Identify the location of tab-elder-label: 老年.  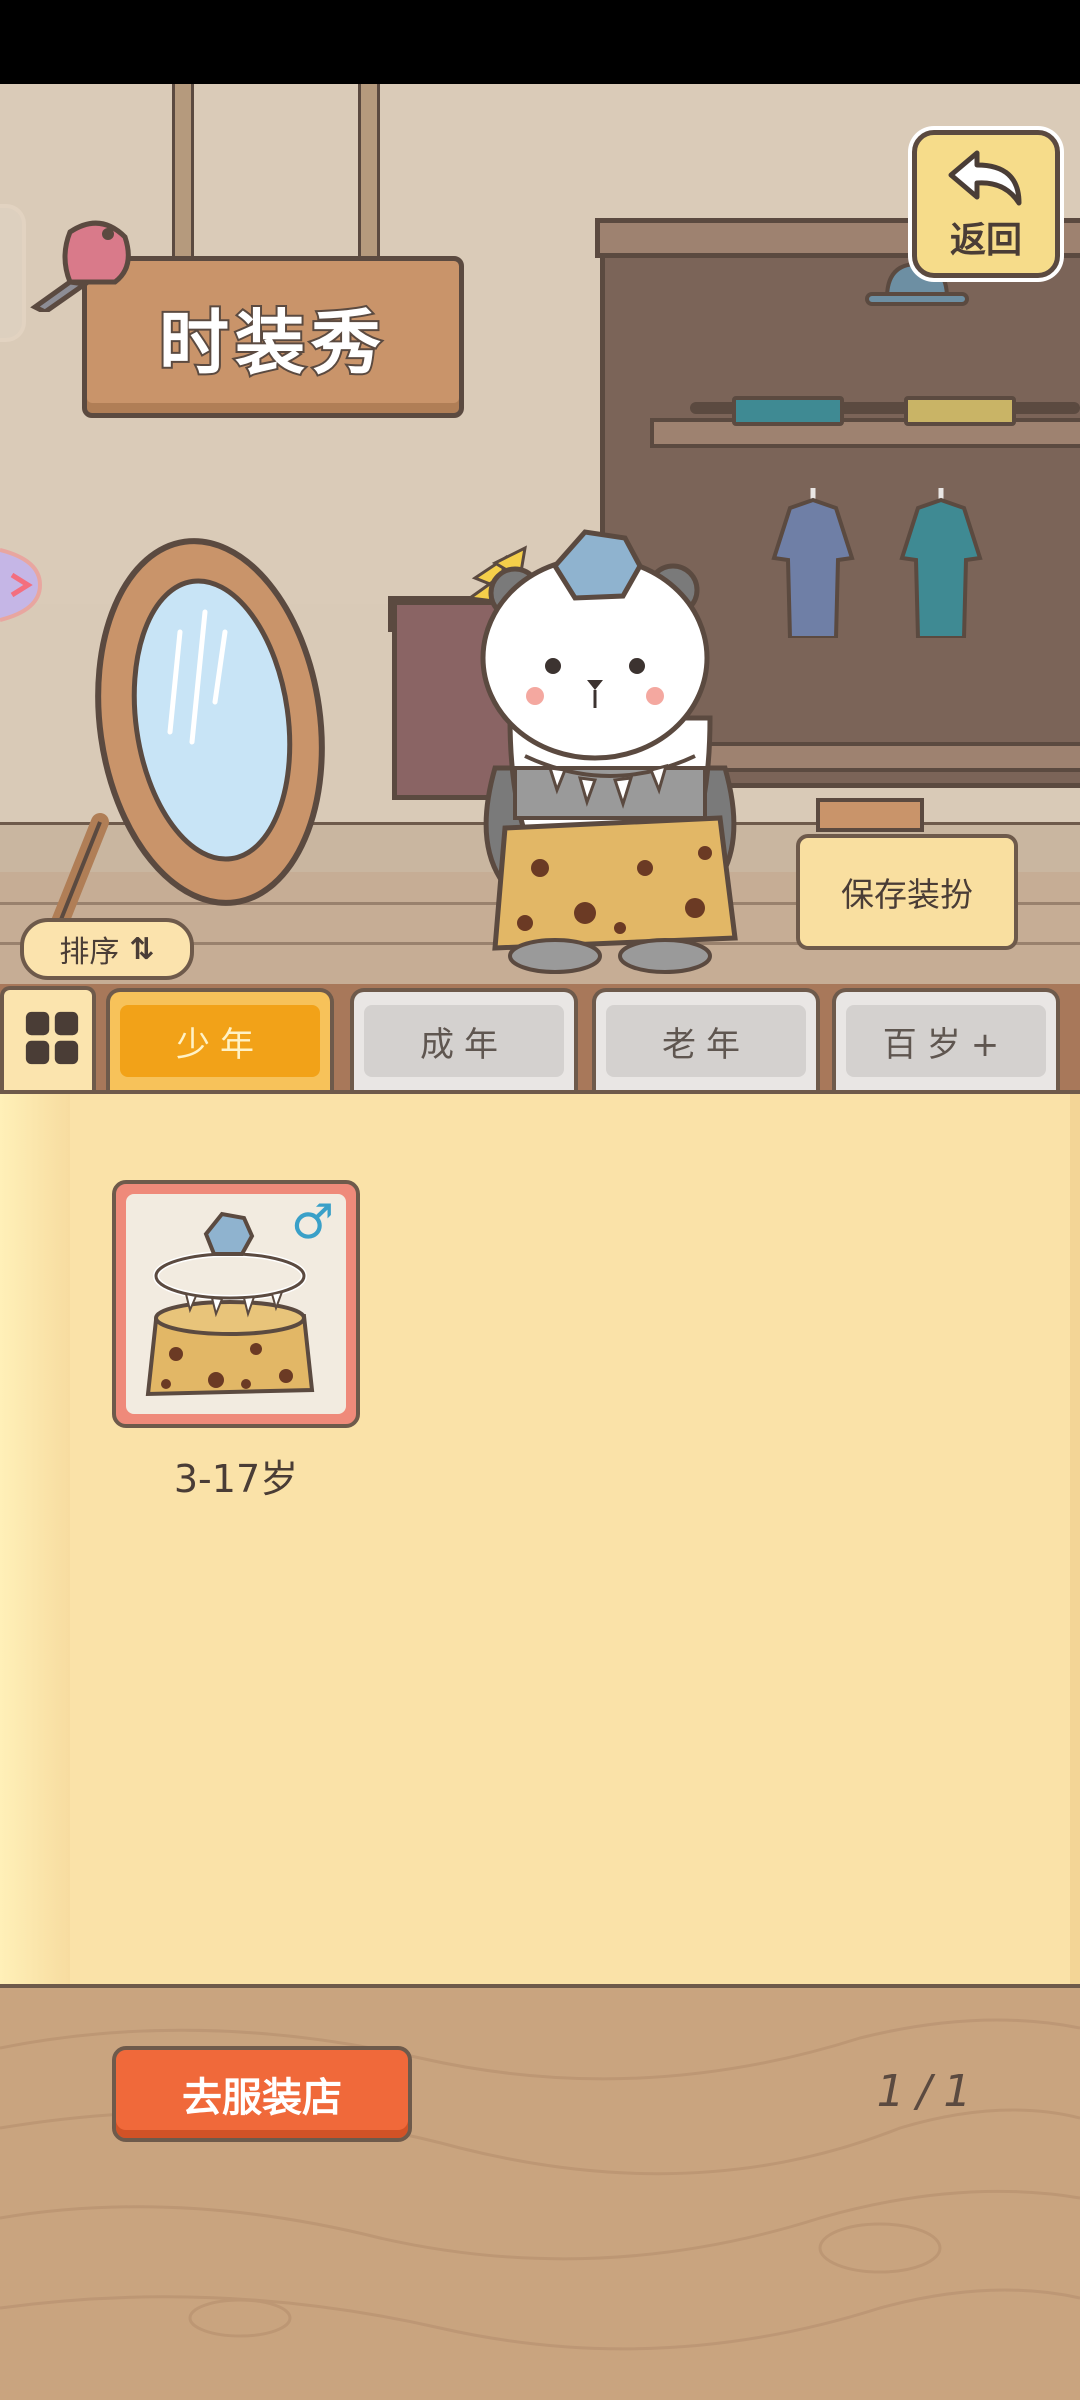
(706, 1041).